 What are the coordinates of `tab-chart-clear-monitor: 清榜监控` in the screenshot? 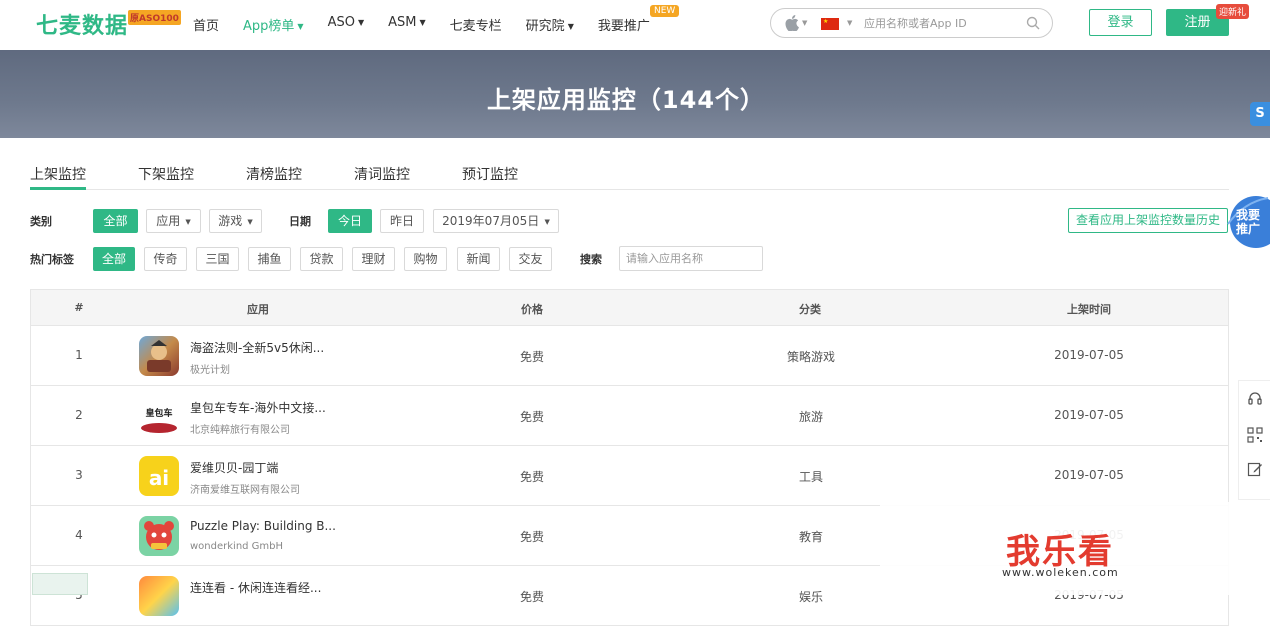 It's located at (274, 174).